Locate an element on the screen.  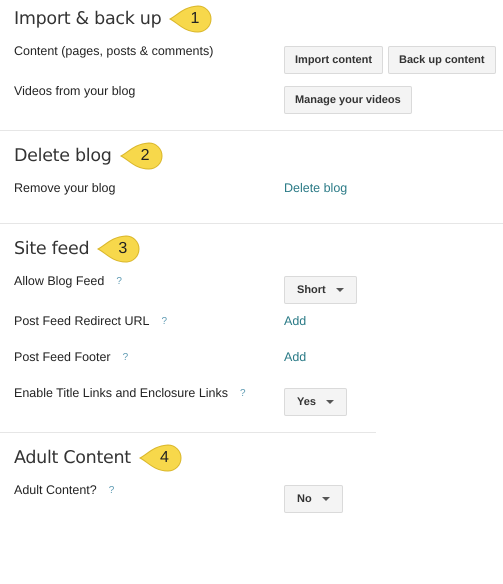
section-title: Delete blog is located at coordinates (63, 156).